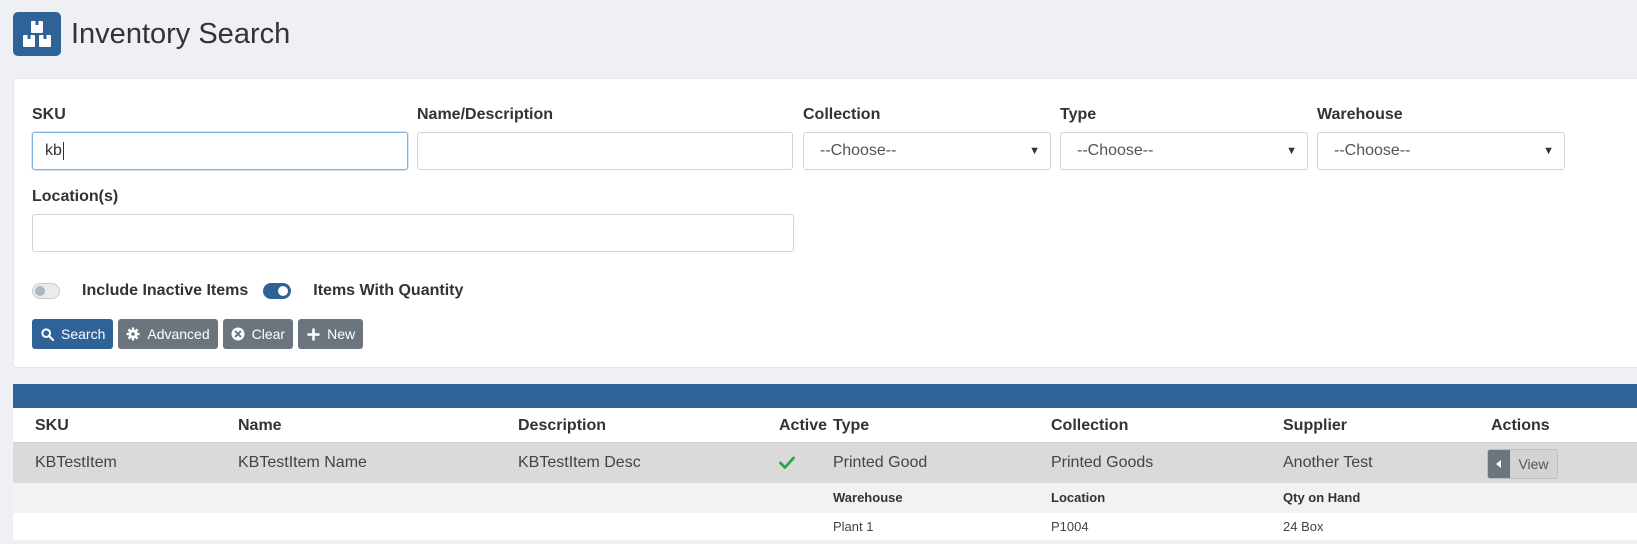 The image size is (1637, 544). What do you see at coordinates (388, 290) in the screenshot?
I see `items-with-quantity-label: Items With Quantity` at bounding box center [388, 290].